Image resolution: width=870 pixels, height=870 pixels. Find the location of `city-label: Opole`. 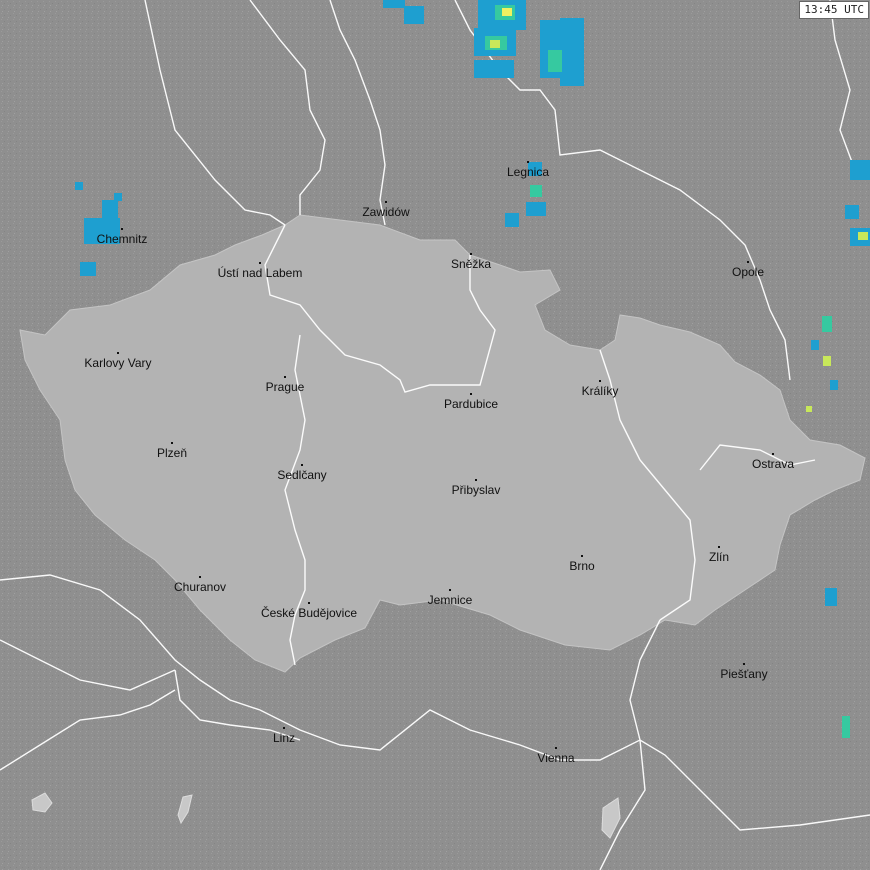

city-label: Opole is located at coordinates (748, 272).